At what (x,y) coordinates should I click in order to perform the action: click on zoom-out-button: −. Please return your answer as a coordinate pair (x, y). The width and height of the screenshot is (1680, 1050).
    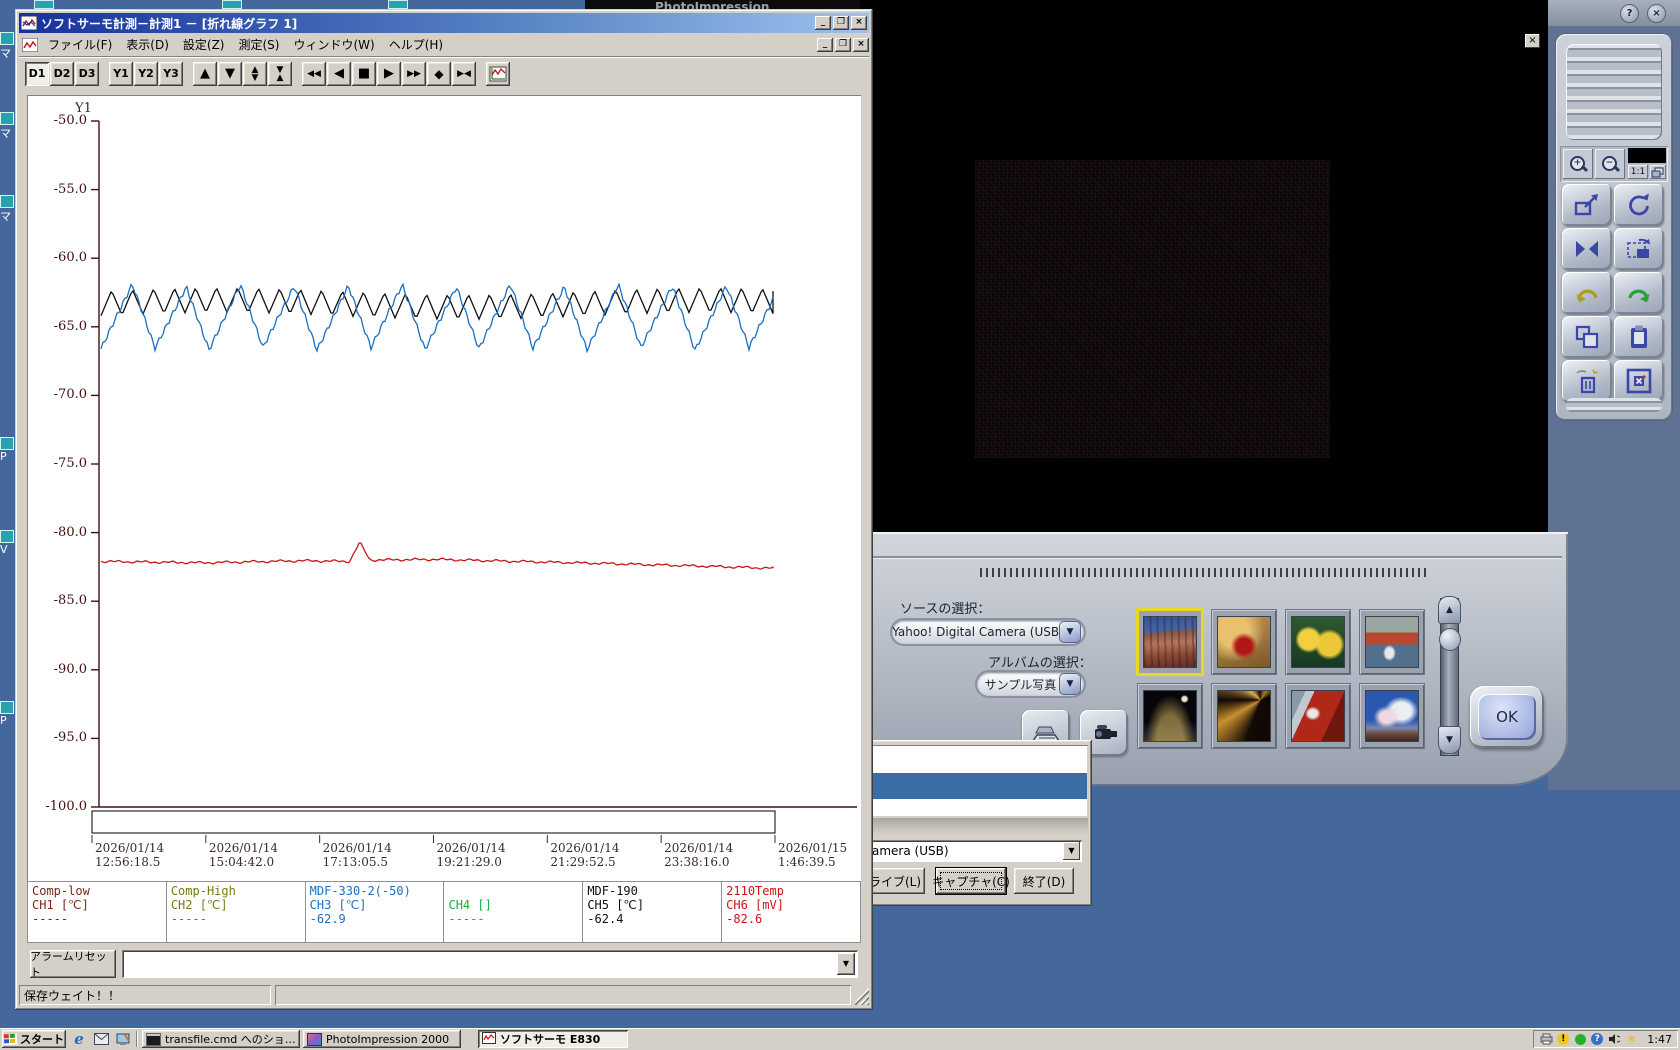
    Looking at the image, I should click on (1610, 164).